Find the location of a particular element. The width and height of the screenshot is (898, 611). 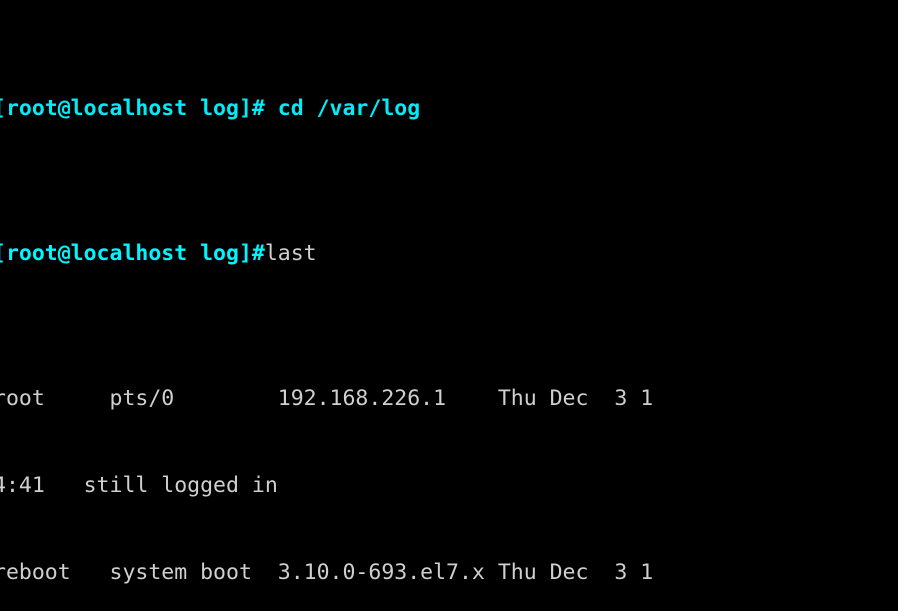

output-line: root pts/0 192.168.226.1 Thu Dec 3 1 is located at coordinates (327, 398).